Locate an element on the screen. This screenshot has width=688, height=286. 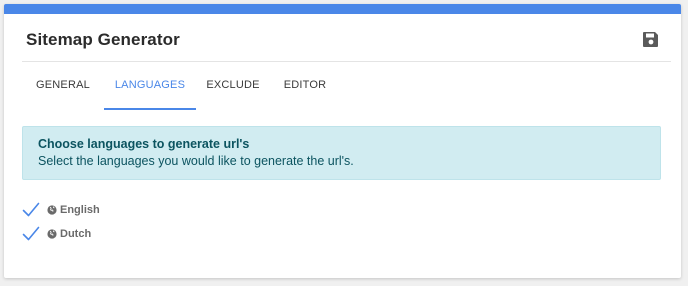
tab-bar: GENERAL LANGUAGES EXCLUDE EDITOR is located at coordinates (181, 86).